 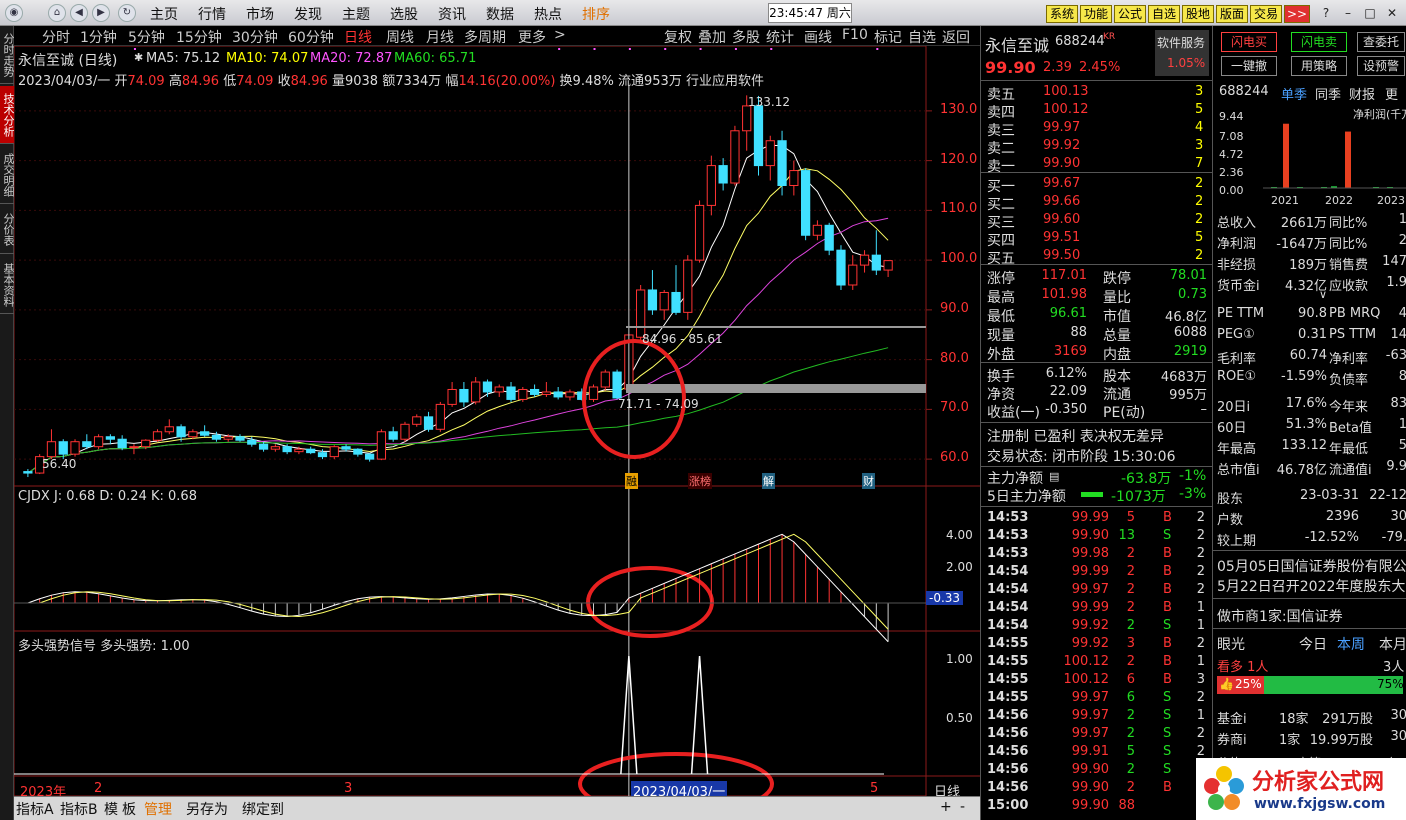 What do you see at coordinates (746, 37) in the screenshot?
I see `toolbar-multi-stock: 多股` at bounding box center [746, 37].